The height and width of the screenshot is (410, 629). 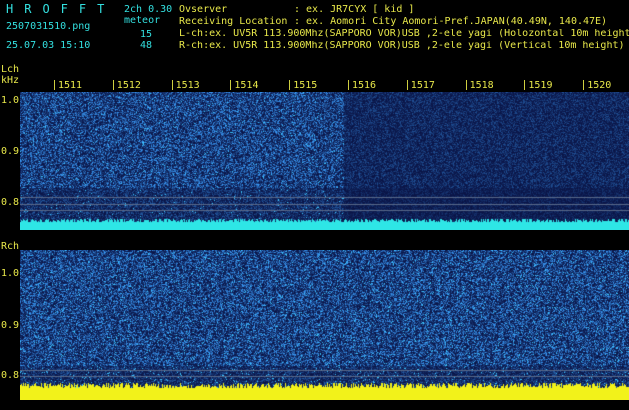 I want to click on datetime: 25.07.03 15:10, so click(x=48, y=45).